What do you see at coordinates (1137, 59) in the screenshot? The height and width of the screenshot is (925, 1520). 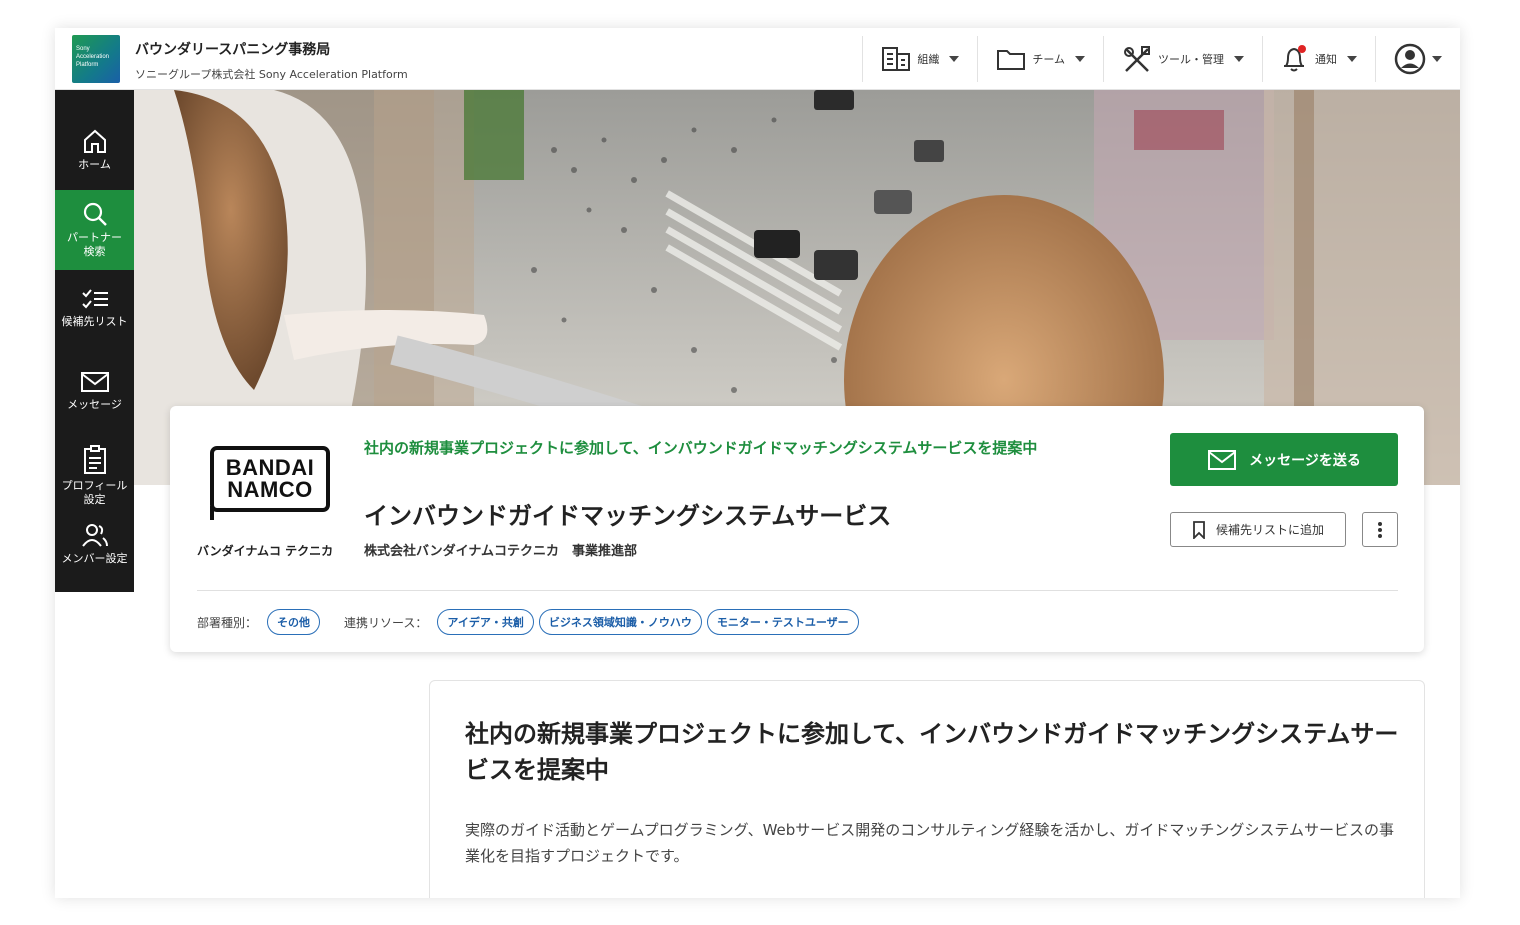 I see `tools-icon` at bounding box center [1137, 59].